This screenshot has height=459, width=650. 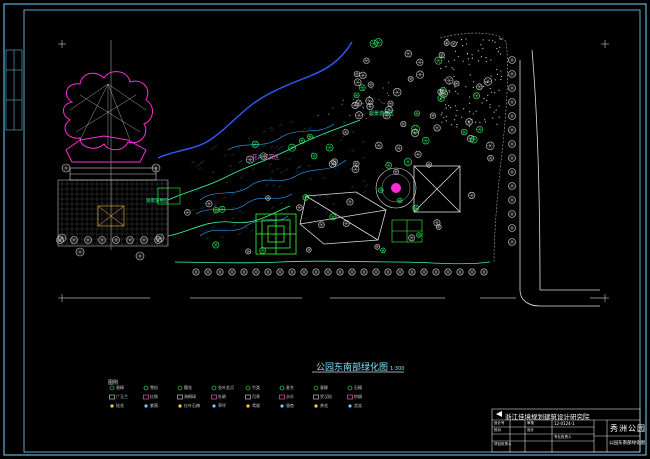 What do you see at coordinates (324, 405) in the screenshot?
I see `legend-label: 茶花` at bounding box center [324, 405].